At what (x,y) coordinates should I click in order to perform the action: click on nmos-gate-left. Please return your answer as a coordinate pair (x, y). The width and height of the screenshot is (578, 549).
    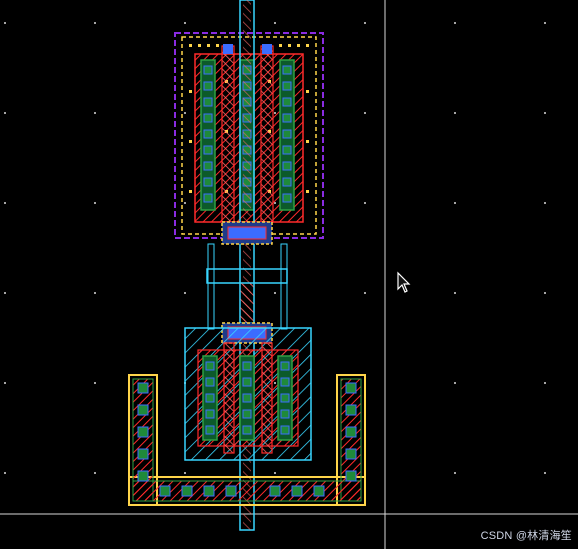
    Looking at the image, I should click on (229, 398).